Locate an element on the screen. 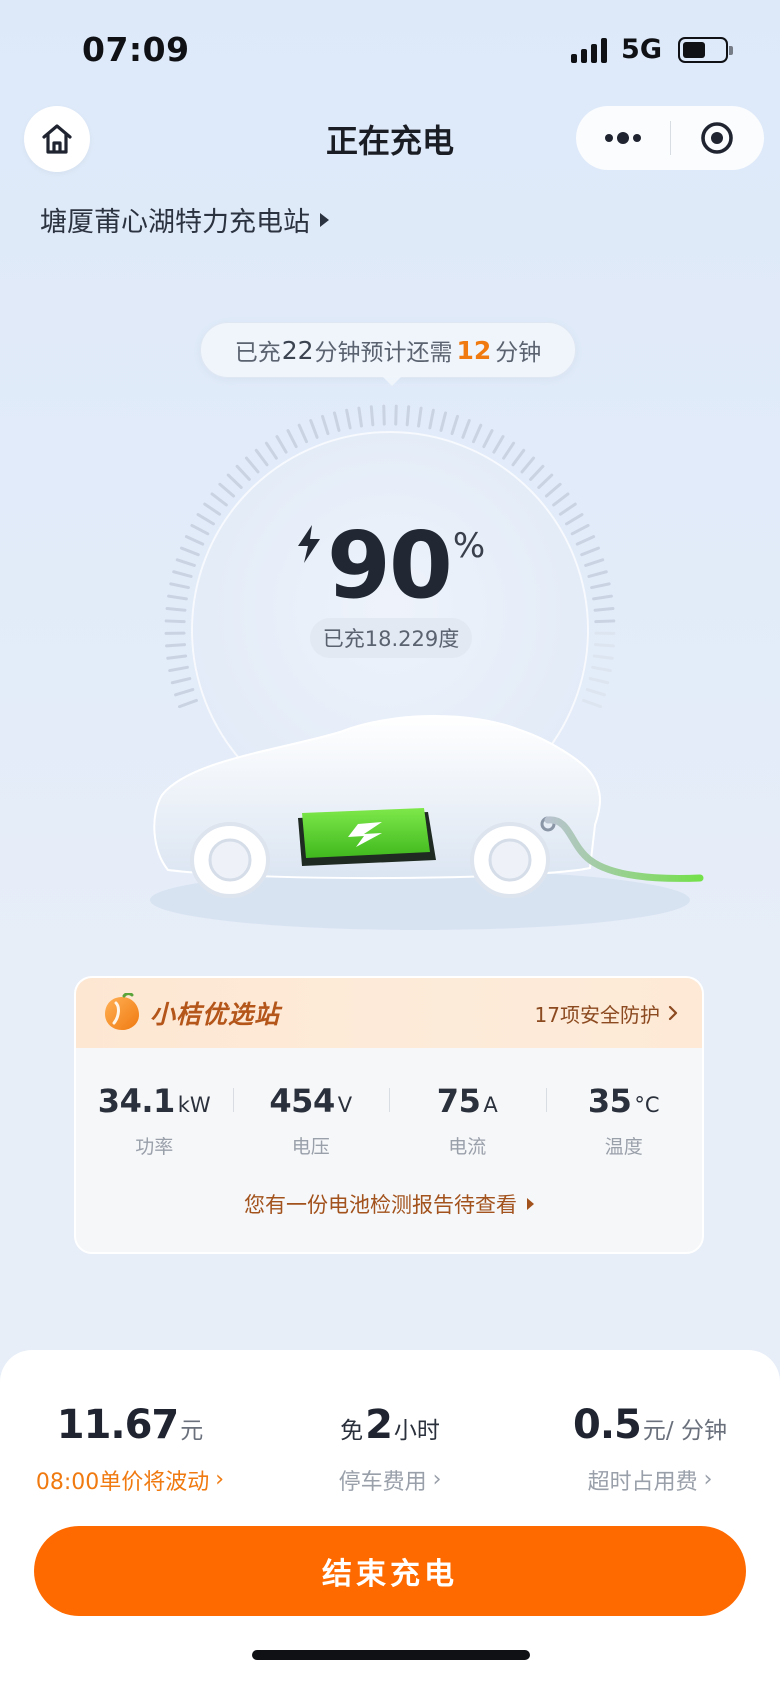 Image resolution: width=780 pixels, height=1688 pixels. battery-report-link: 您有一份电池检测报告待查看 is located at coordinates (389, 1204).